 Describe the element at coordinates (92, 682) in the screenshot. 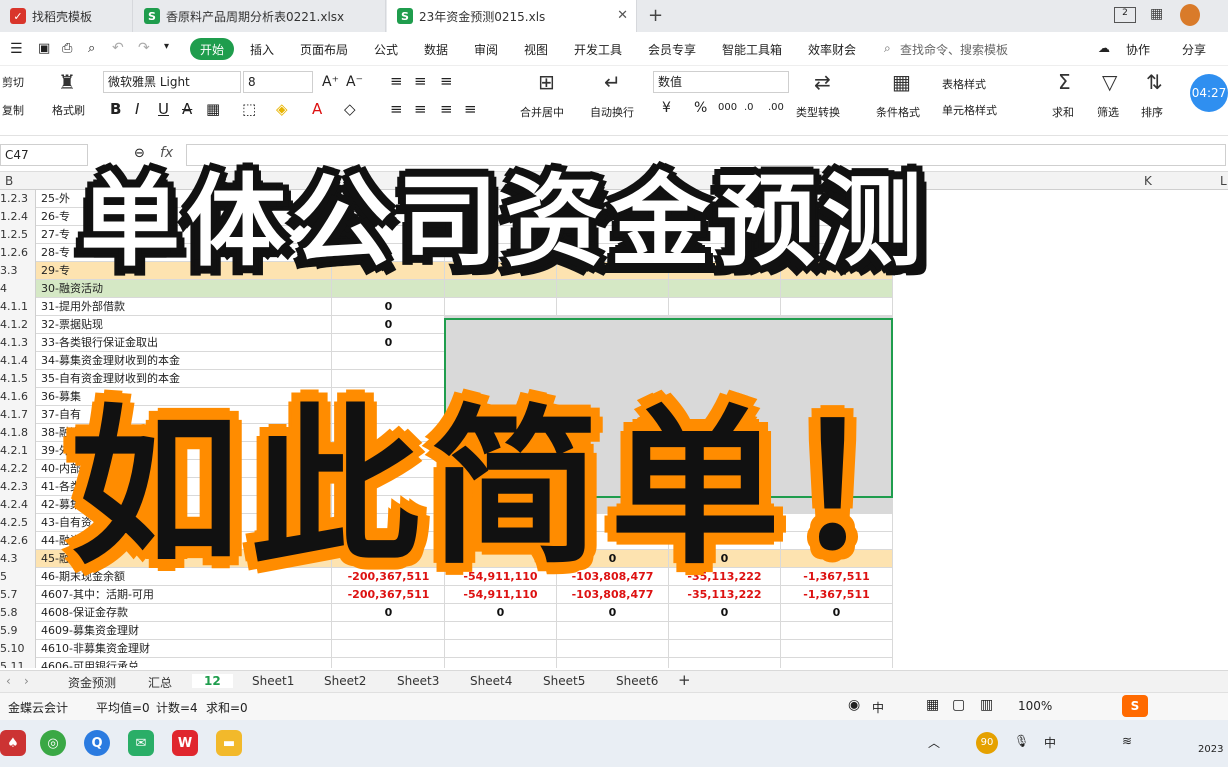

I see `sheet-tab: 资金预测` at that location.